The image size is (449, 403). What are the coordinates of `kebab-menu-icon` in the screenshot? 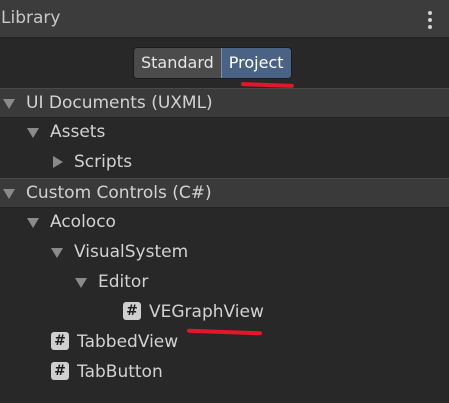 It's located at (430, 20).